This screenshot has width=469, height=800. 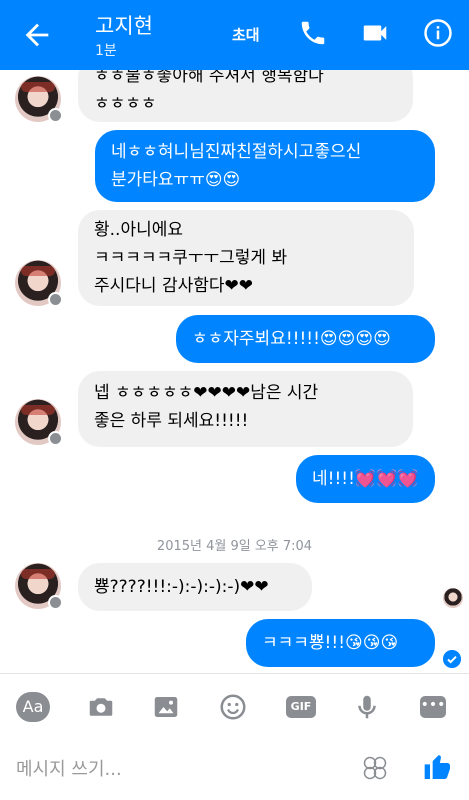 What do you see at coordinates (301, 707) in the screenshot?
I see `gif-button: GIF` at bounding box center [301, 707].